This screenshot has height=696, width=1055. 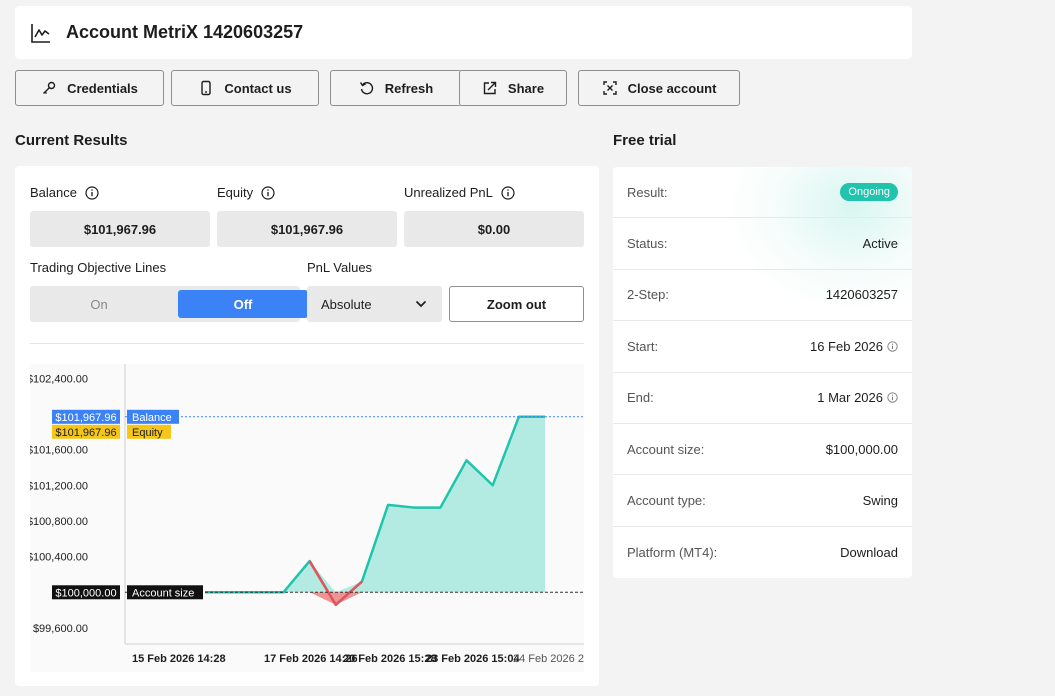 What do you see at coordinates (307, 343) in the screenshot?
I see `divider` at bounding box center [307, 343].